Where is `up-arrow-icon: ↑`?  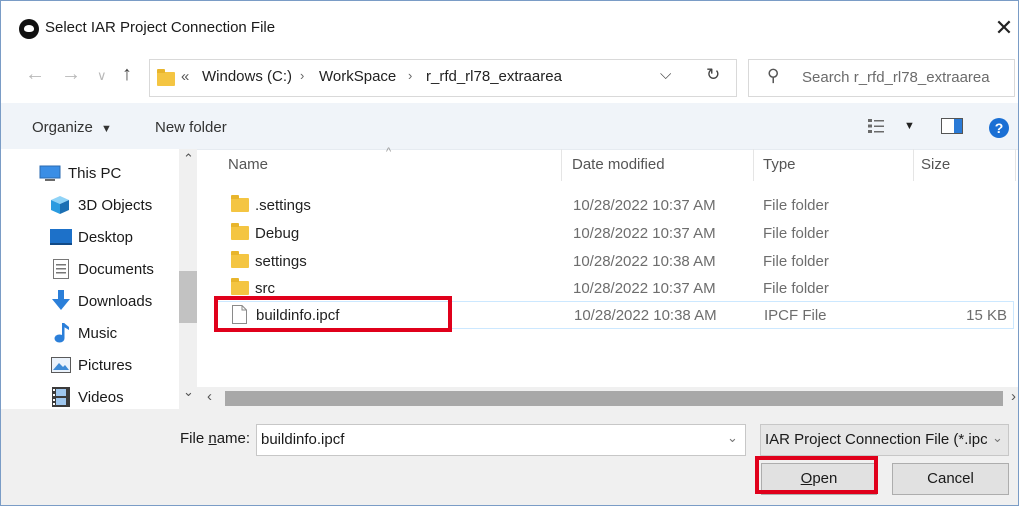
up-arrow-icon: ↑ is located at coordinates (127, 74).